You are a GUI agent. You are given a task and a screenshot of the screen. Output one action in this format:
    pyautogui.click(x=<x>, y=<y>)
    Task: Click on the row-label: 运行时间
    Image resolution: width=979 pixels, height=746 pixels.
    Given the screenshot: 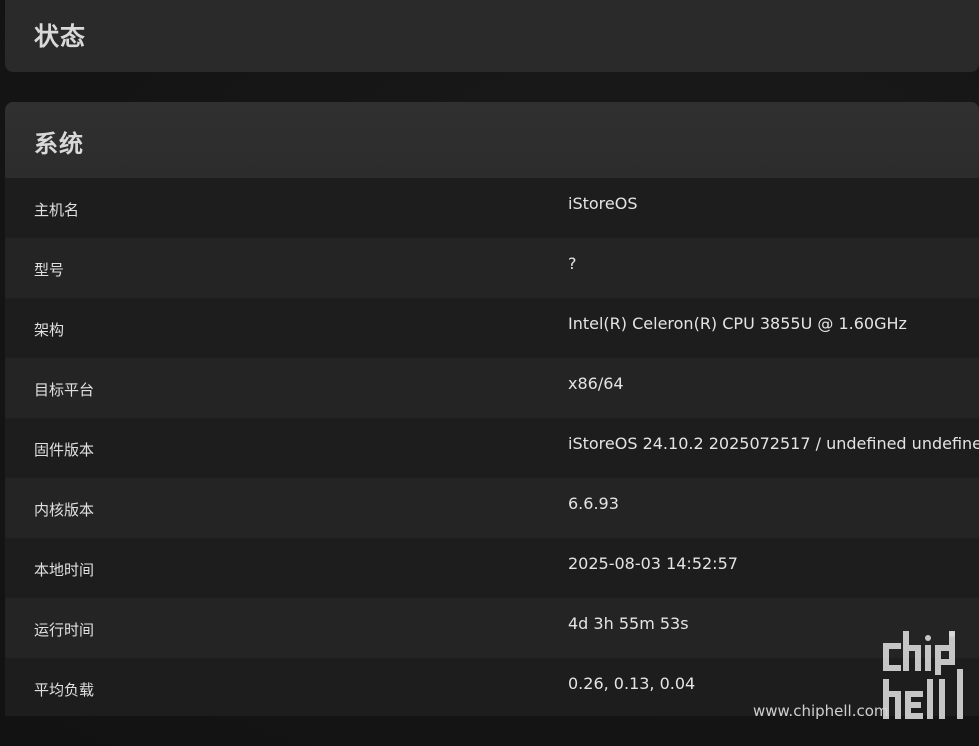 What is the action you would take?
    pyautogui.click(x=64, y=630)
    